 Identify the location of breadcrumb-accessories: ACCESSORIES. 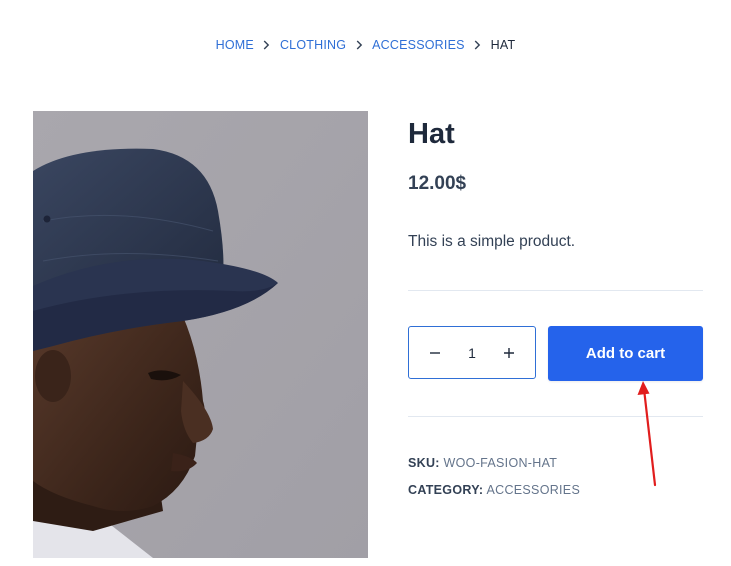
(418, 45).